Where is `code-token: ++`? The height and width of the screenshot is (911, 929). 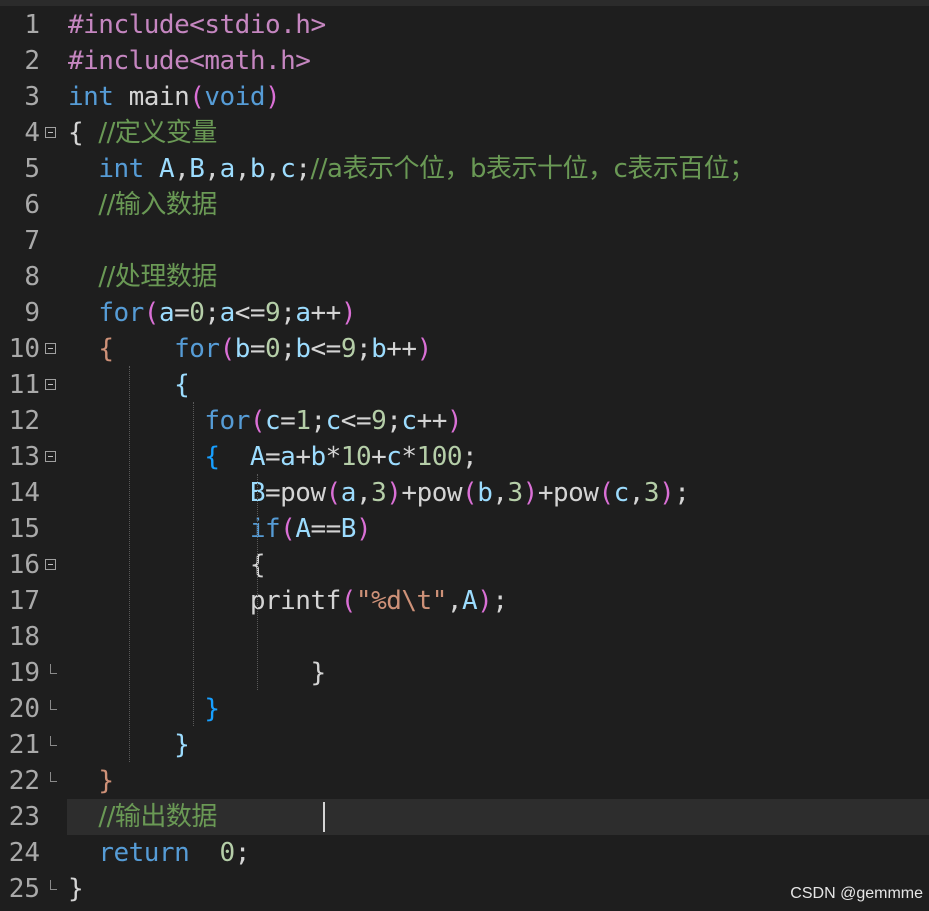
code-token: ++ is located at coordinates (401, 349).